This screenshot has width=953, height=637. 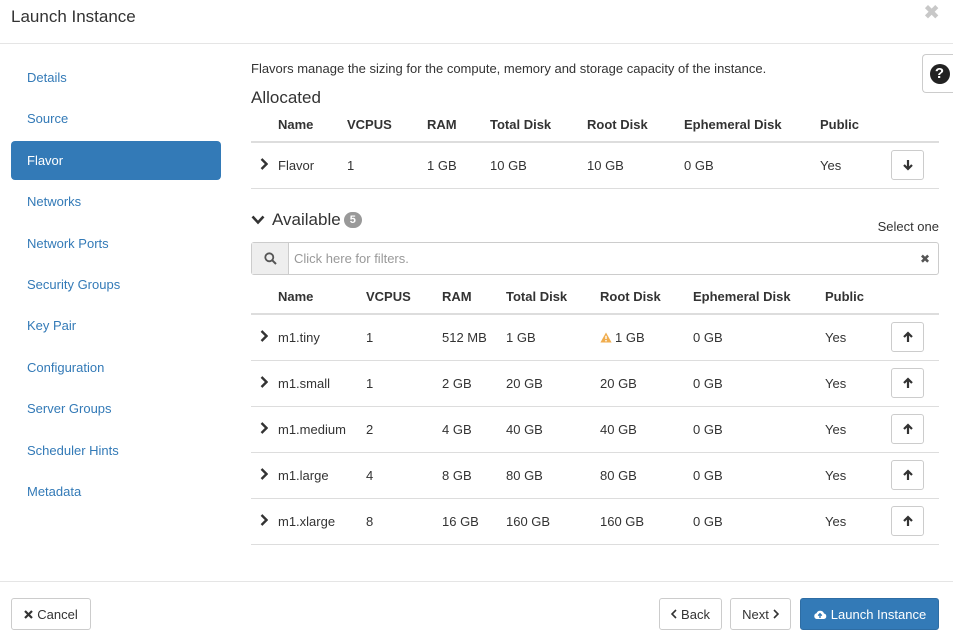 I want to click on available-toggle: Available 5, so click(x=306, y=220).